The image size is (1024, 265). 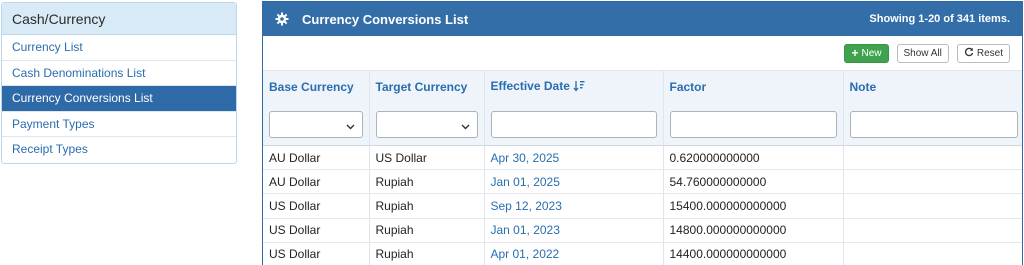 I want to click on sidebar-title: Cash/Currency, so click(x=119, y=19).